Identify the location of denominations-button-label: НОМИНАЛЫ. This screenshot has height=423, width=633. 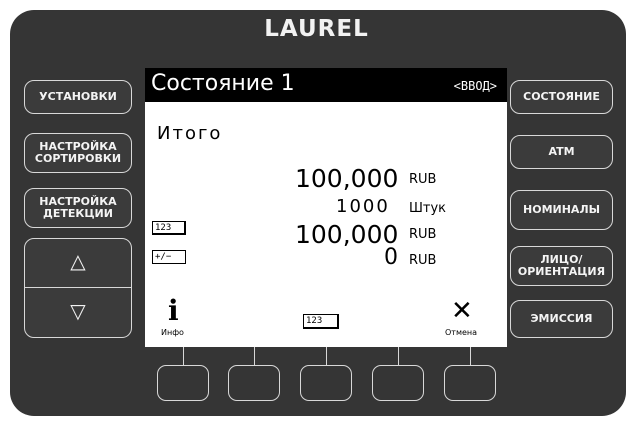
(561, 209).